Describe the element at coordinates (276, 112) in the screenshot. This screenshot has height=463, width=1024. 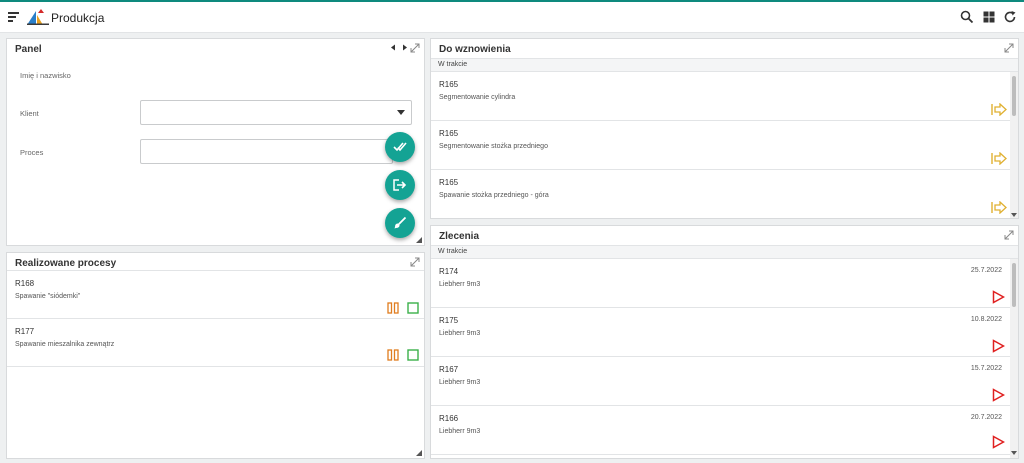
I see `client-select` at that location.